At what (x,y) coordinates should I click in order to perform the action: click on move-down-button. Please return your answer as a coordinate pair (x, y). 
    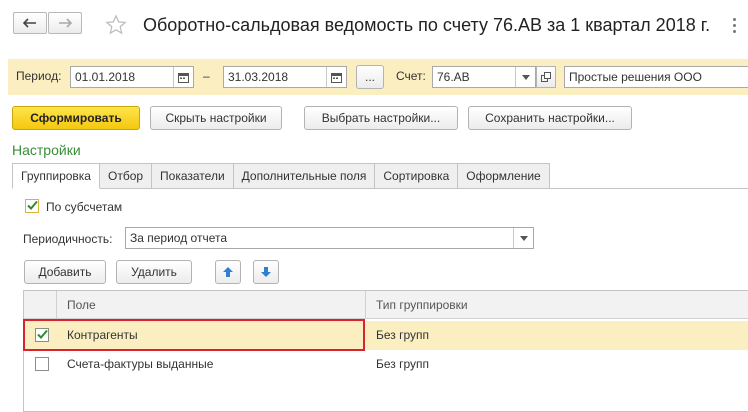
    Looking at the image, I should click on (266, 272).